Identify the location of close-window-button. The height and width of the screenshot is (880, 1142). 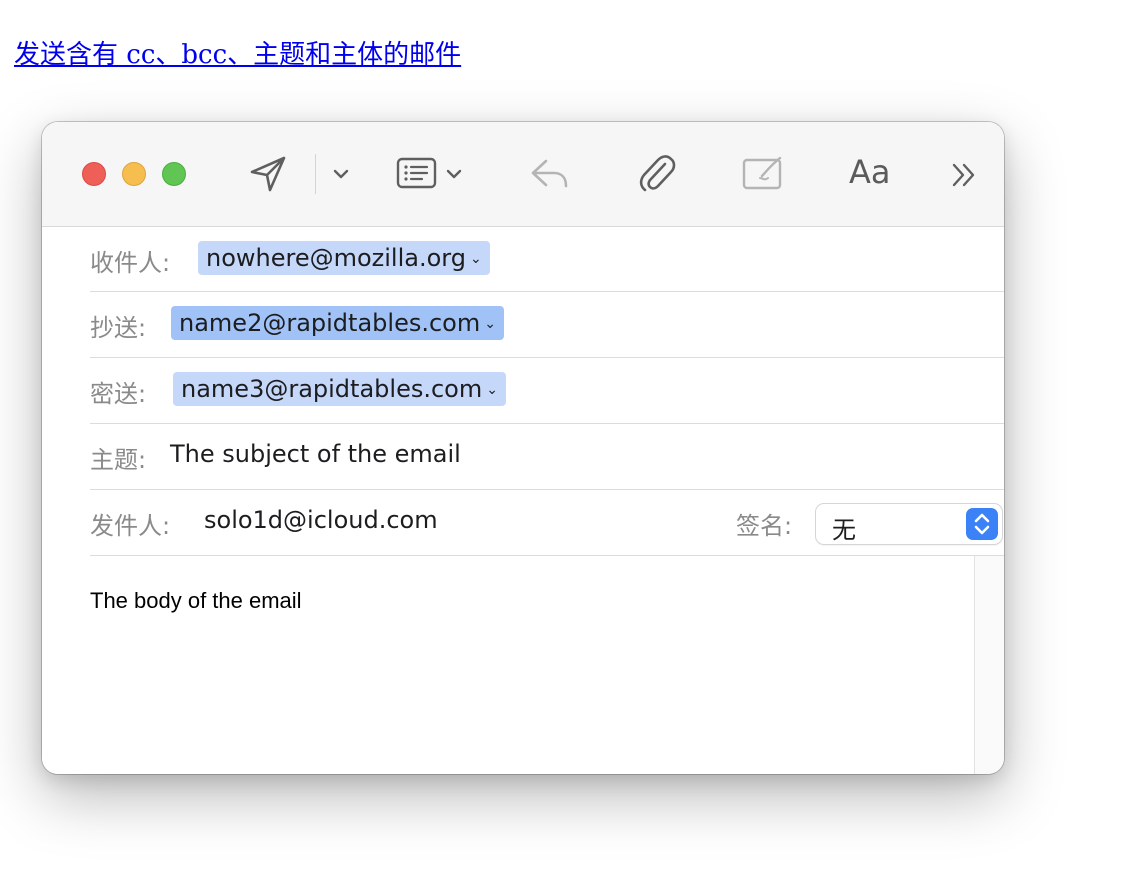
(94, 174).